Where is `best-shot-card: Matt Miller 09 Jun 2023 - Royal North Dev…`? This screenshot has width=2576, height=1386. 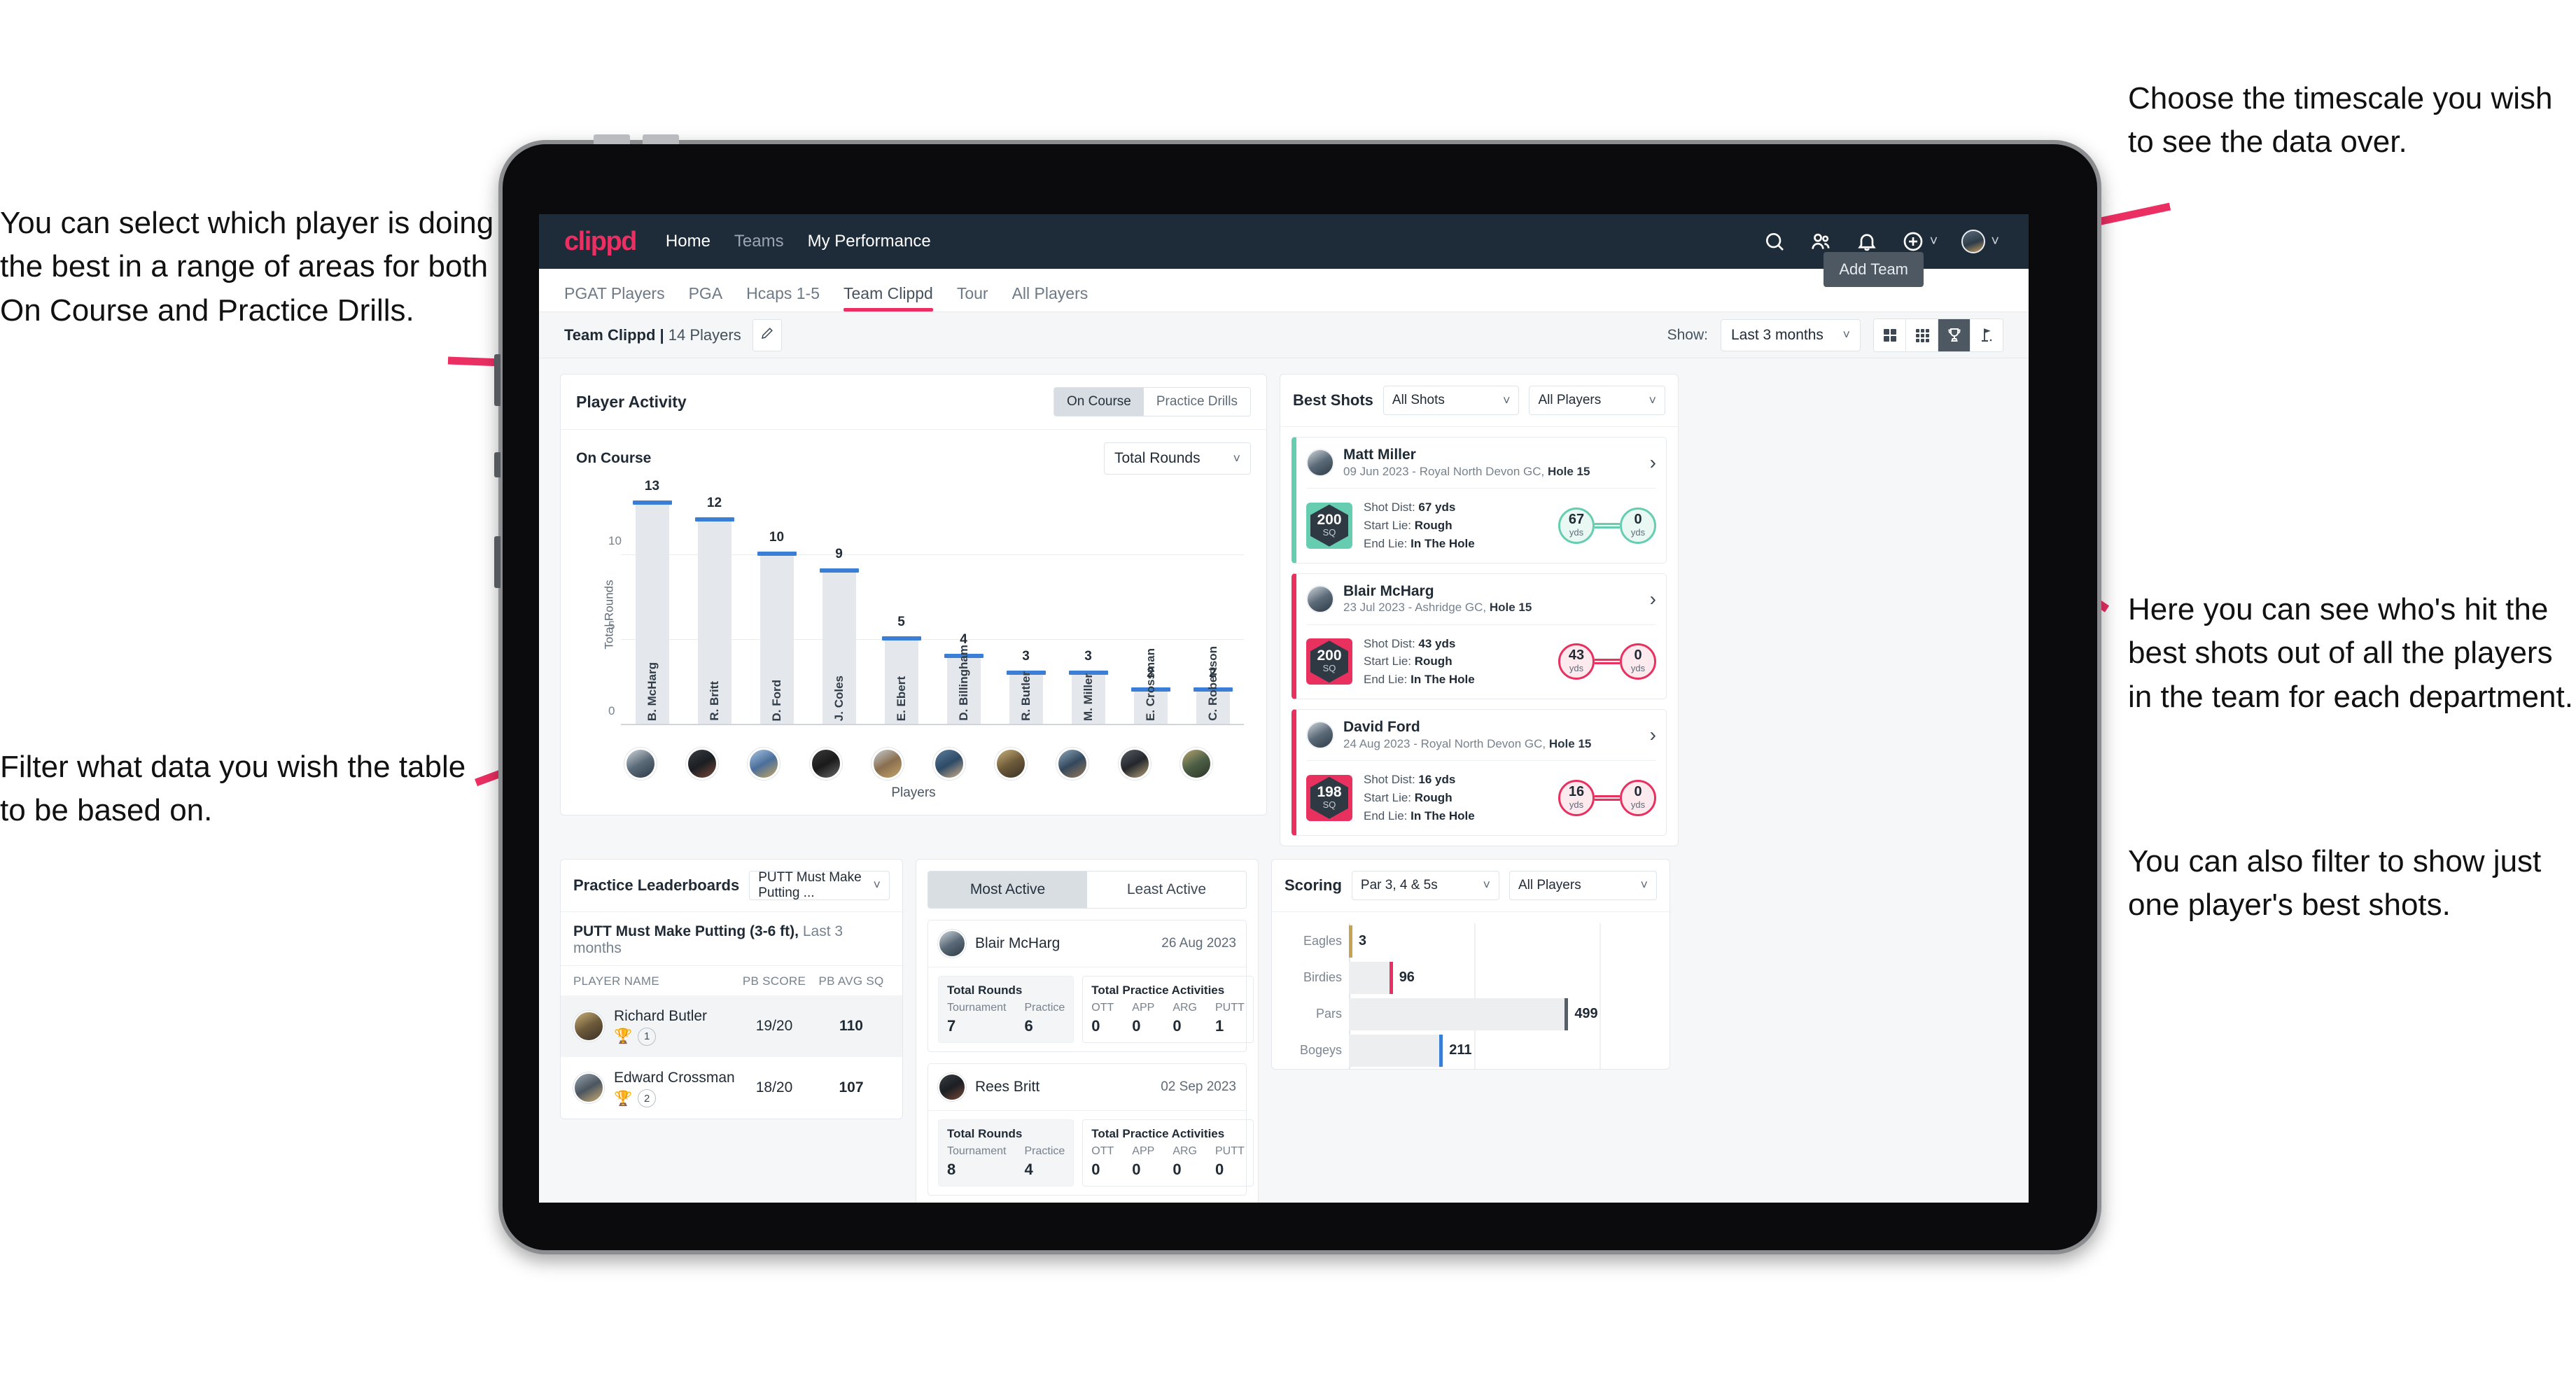 best-shot-card: Matt Miller 09 Jun 2023 - Royal North Dev… is located at coordinates (1479, 500).